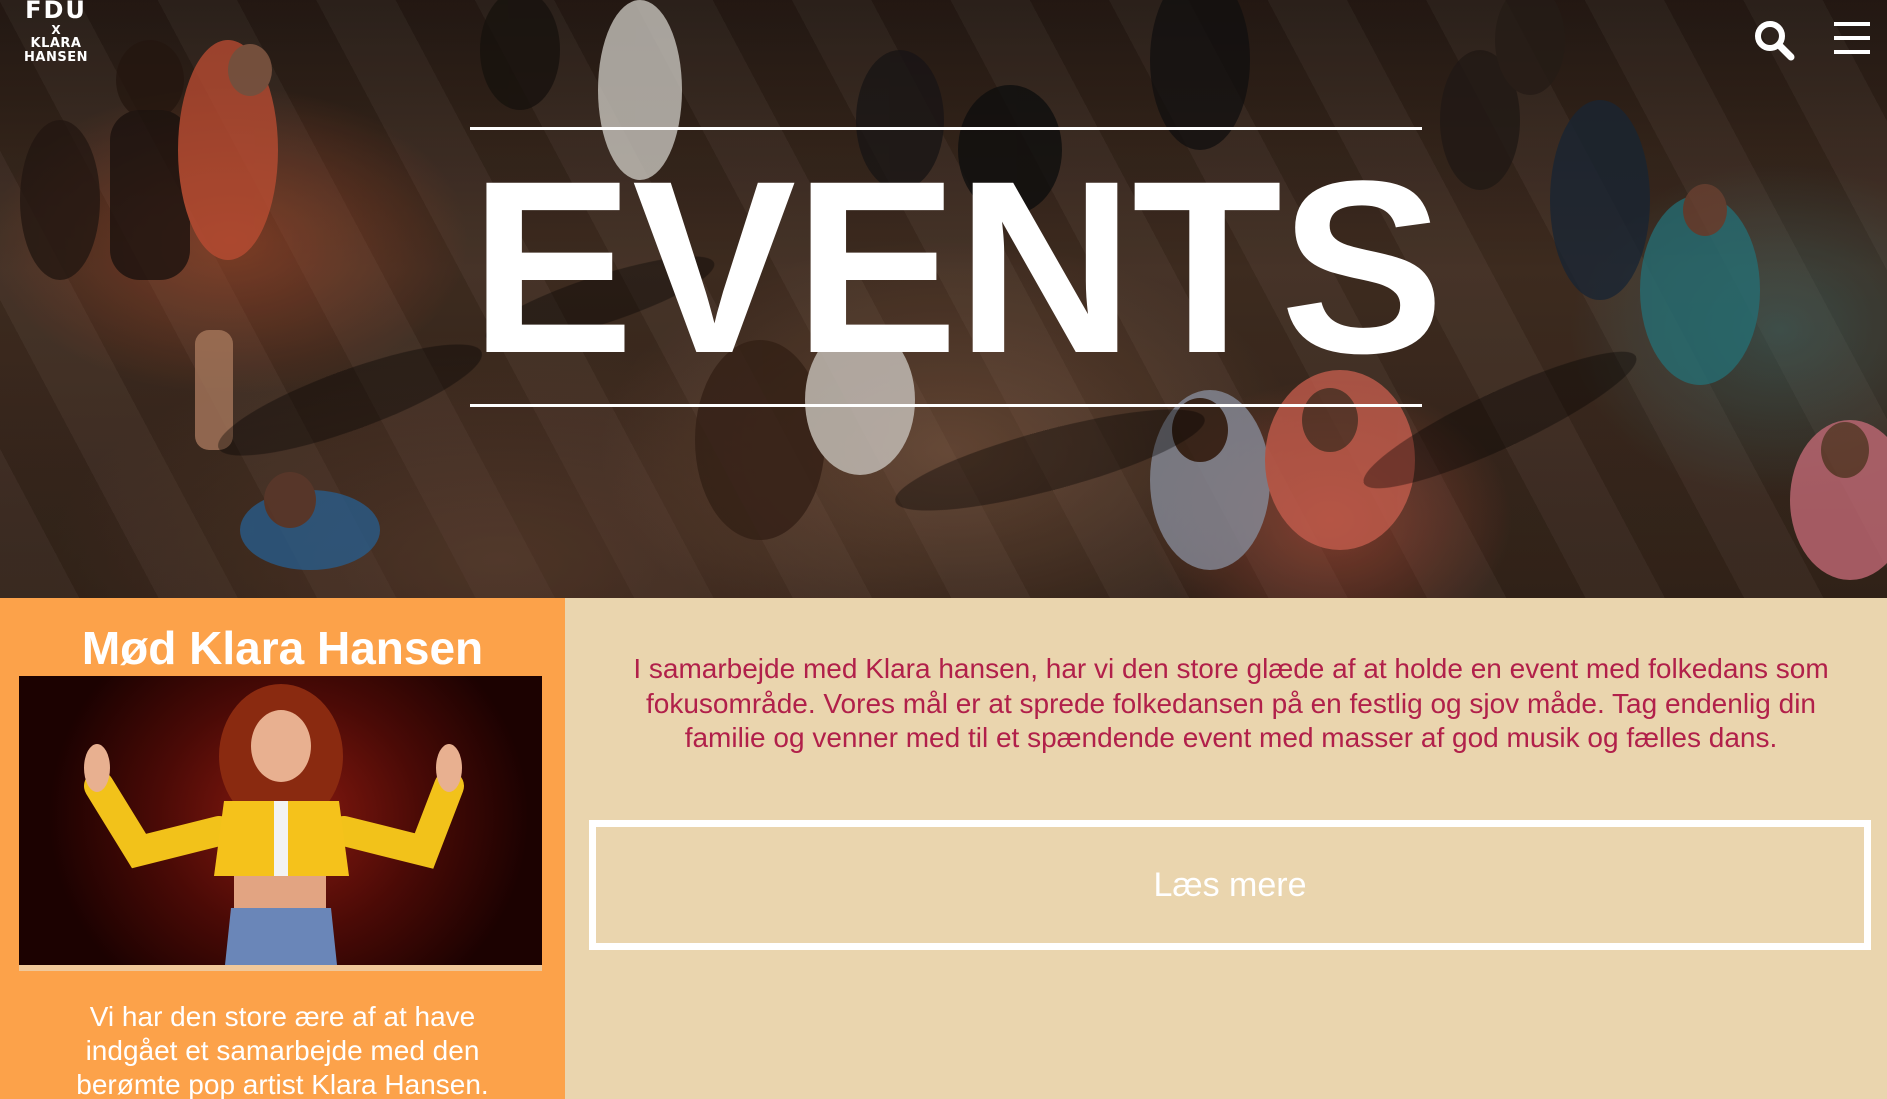  I want to click on logo-hansen-text: HANSEN, so click(56, 57).